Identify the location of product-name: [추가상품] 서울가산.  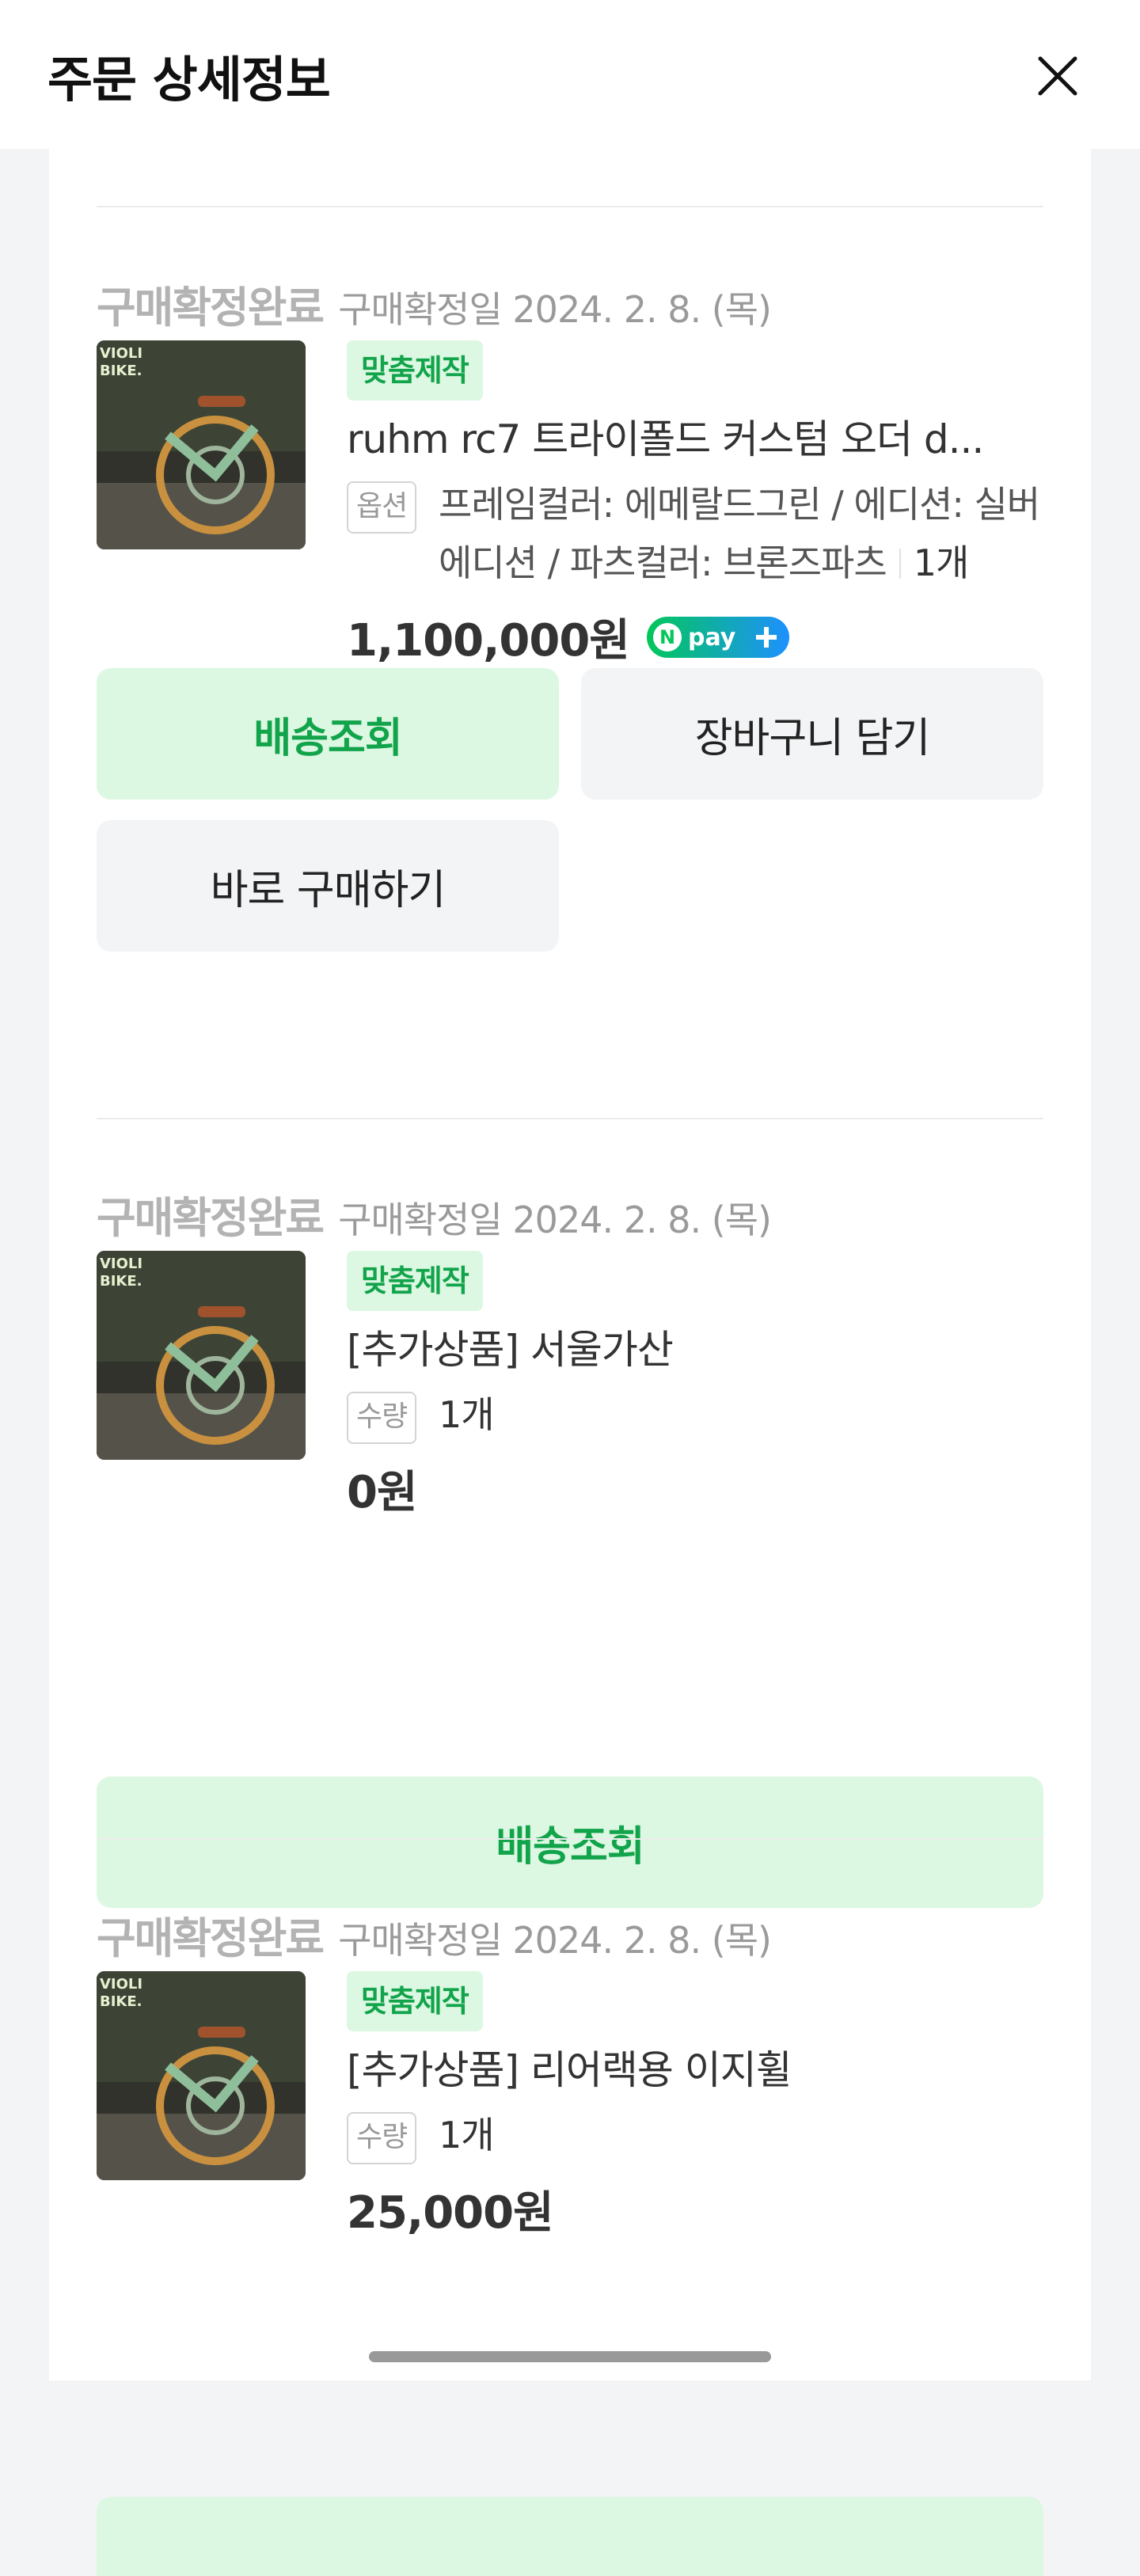
(695, 1350).